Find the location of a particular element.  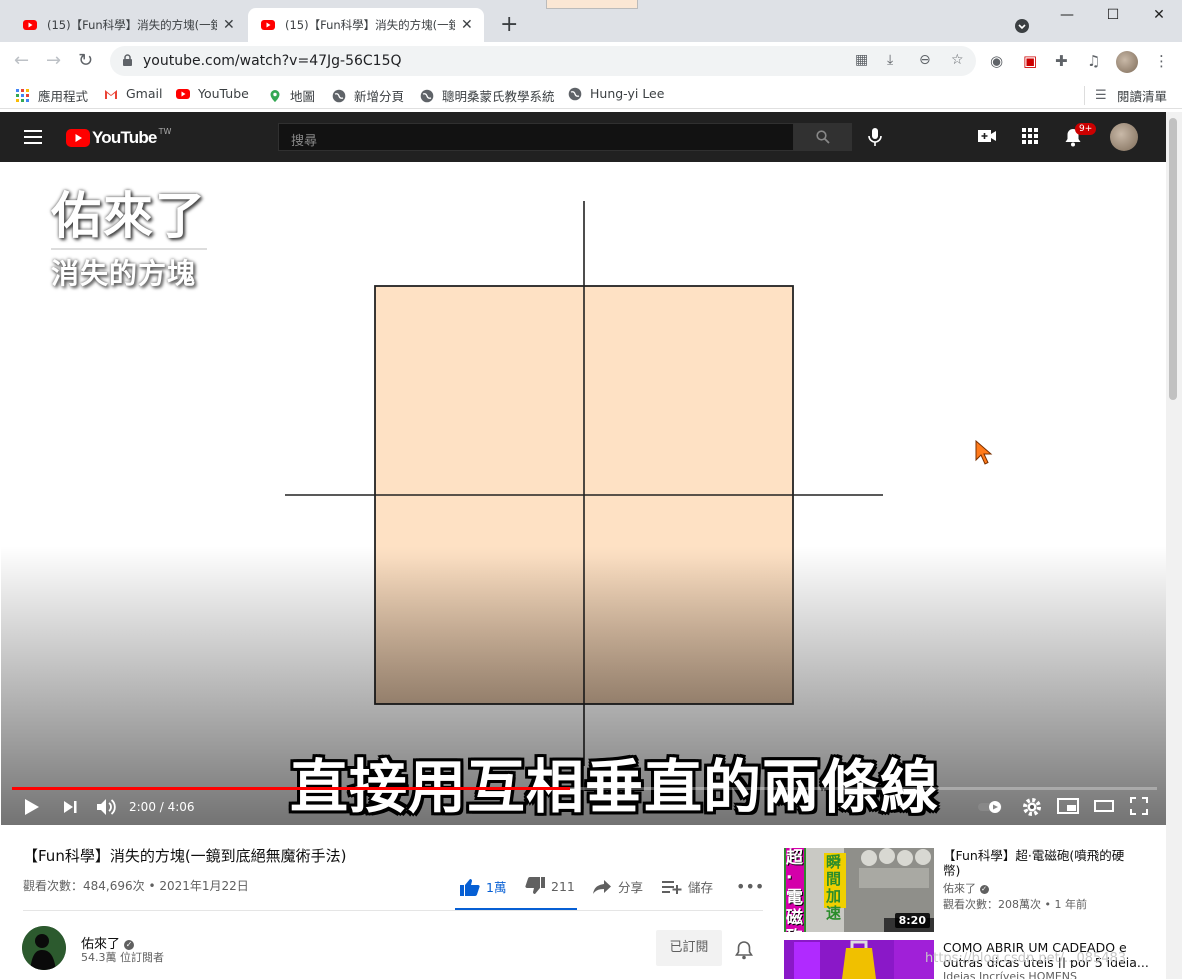

channel-bell-icon is located at coordinates (744, 950).